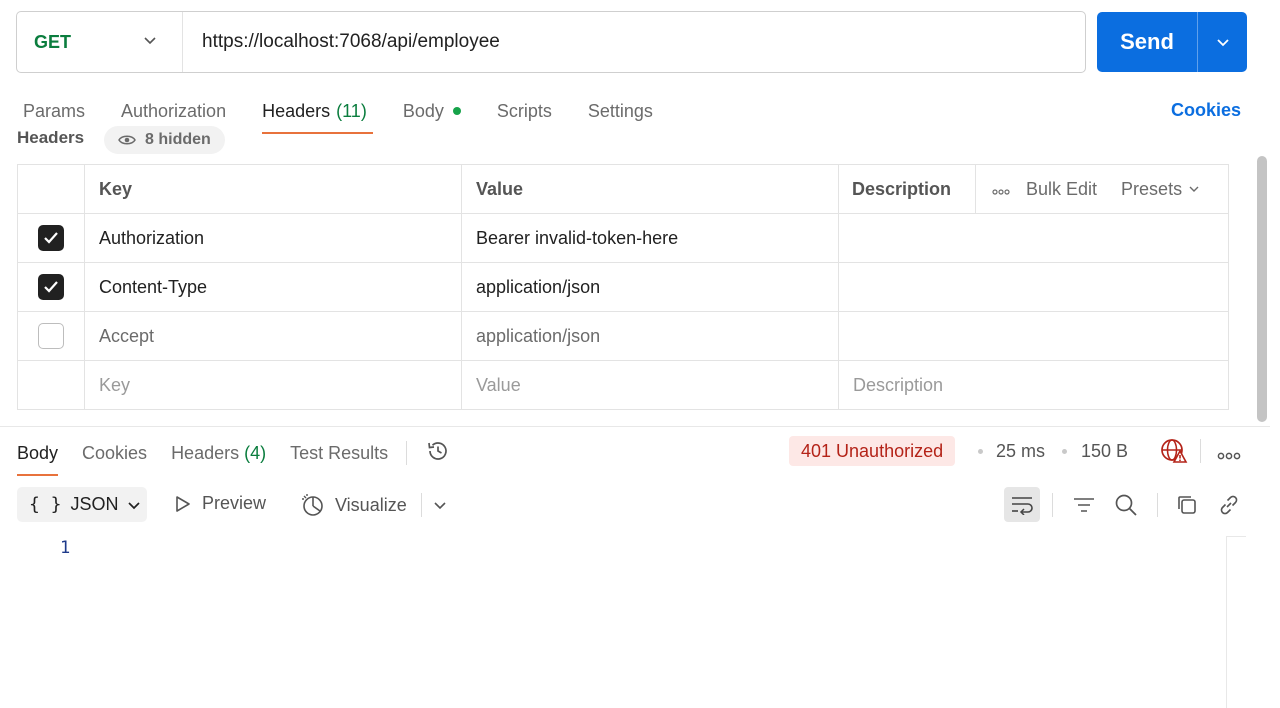 The width and height of the screenshot is (1280, 708). Describe the element at coordinates (173, 111) in the screenshot. I see `tab-authorization: Authorization` at that location.